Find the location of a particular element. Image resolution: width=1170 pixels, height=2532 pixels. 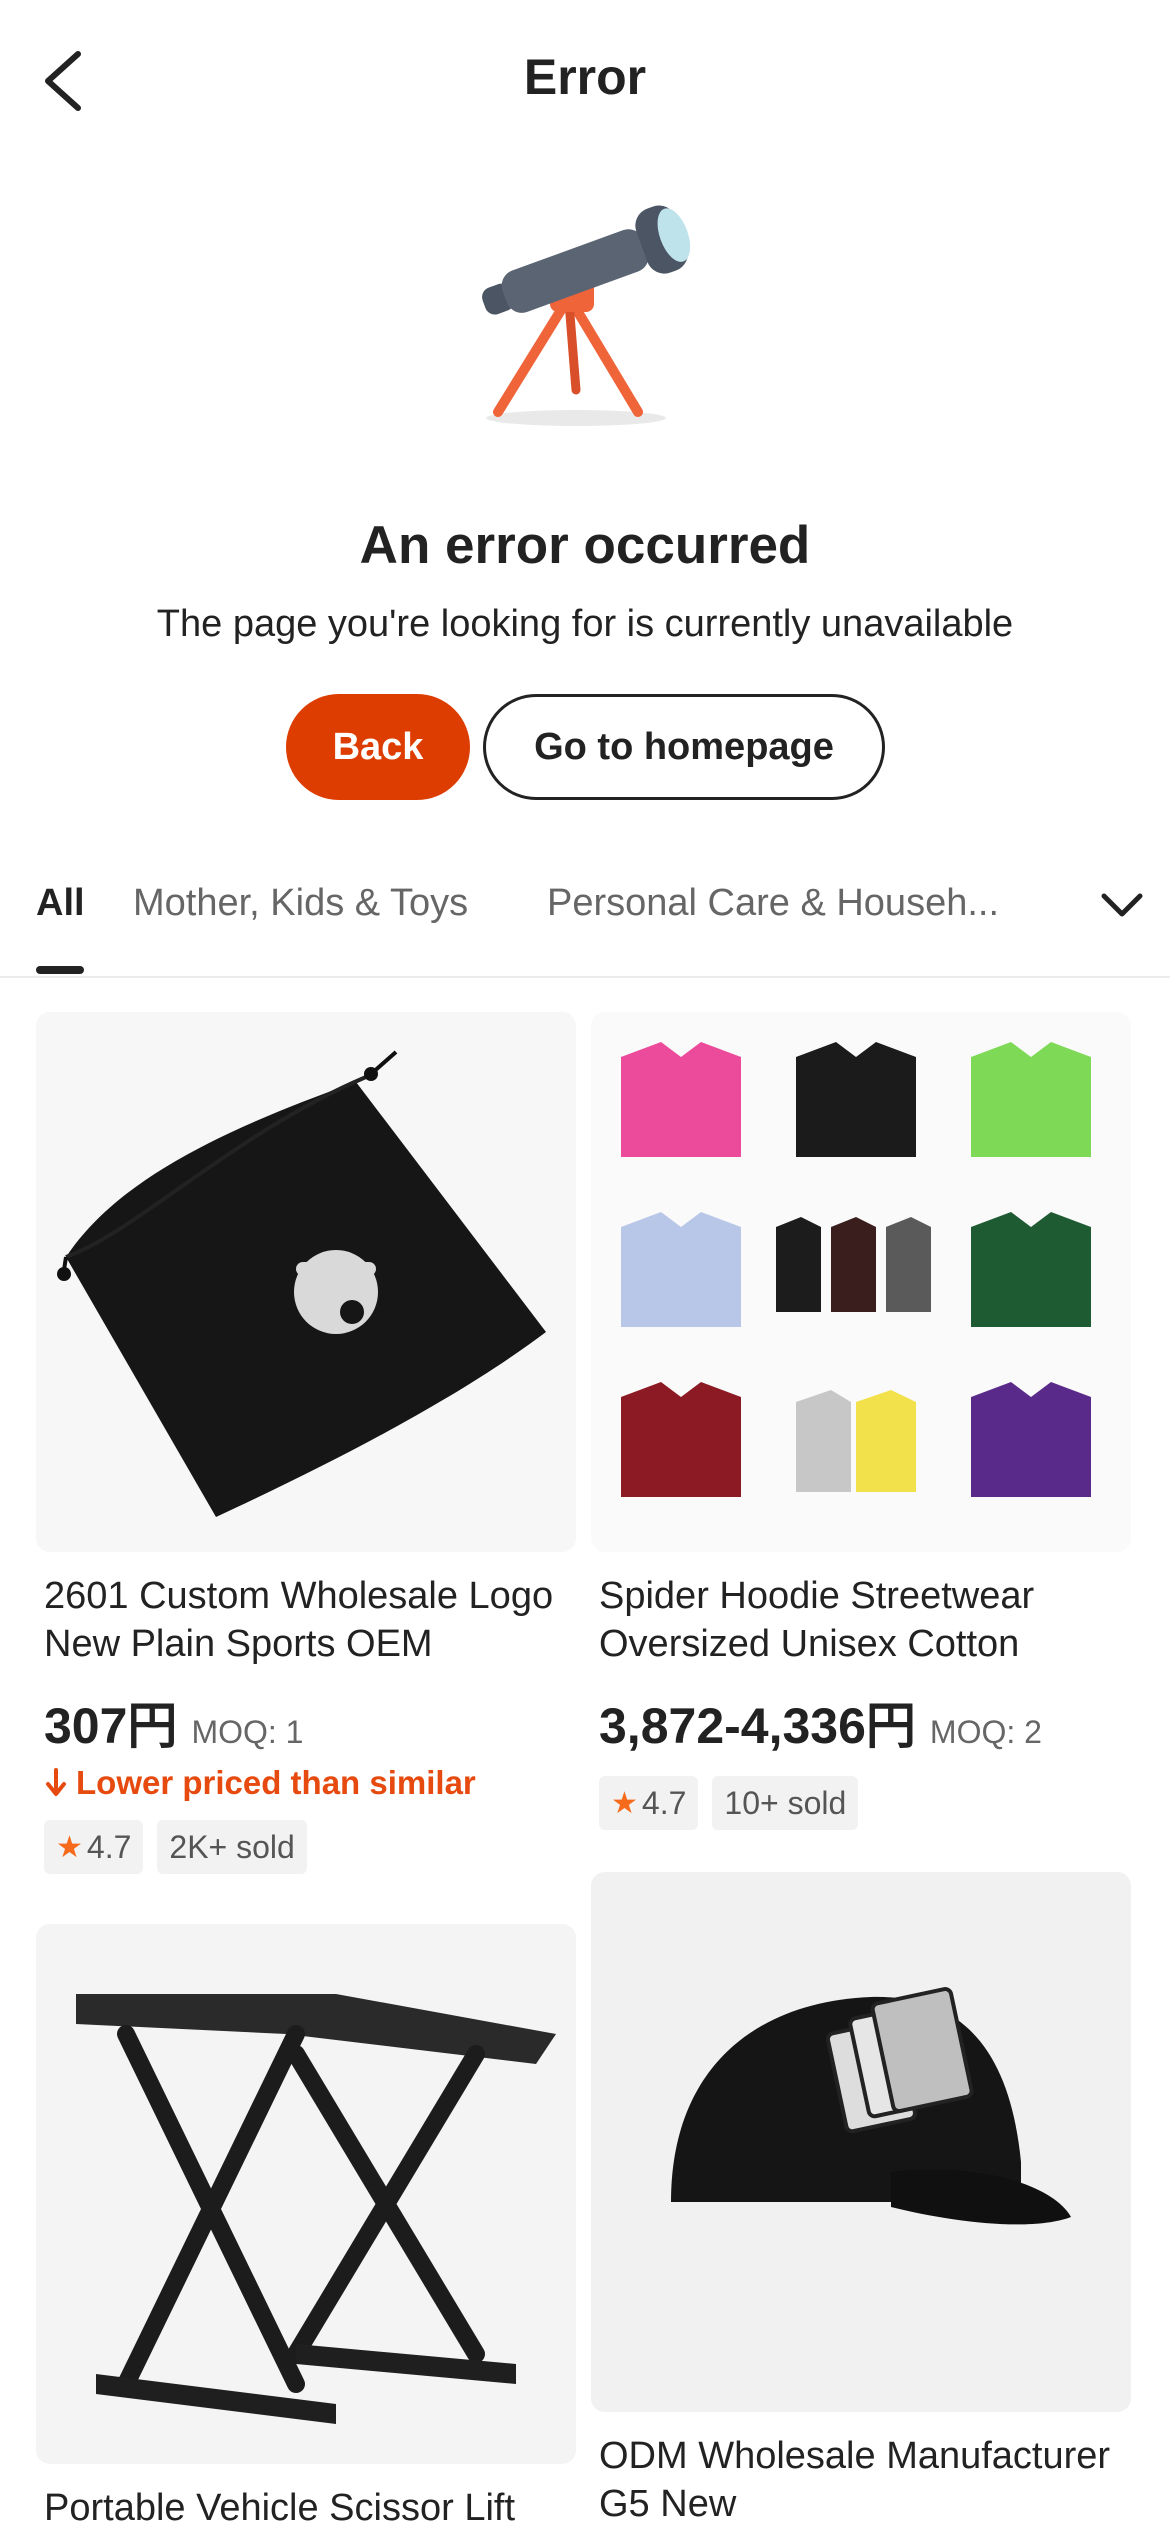

product-title: ODM Wholesale Manufacturer G5 New is located at coordinates (861, 2480).